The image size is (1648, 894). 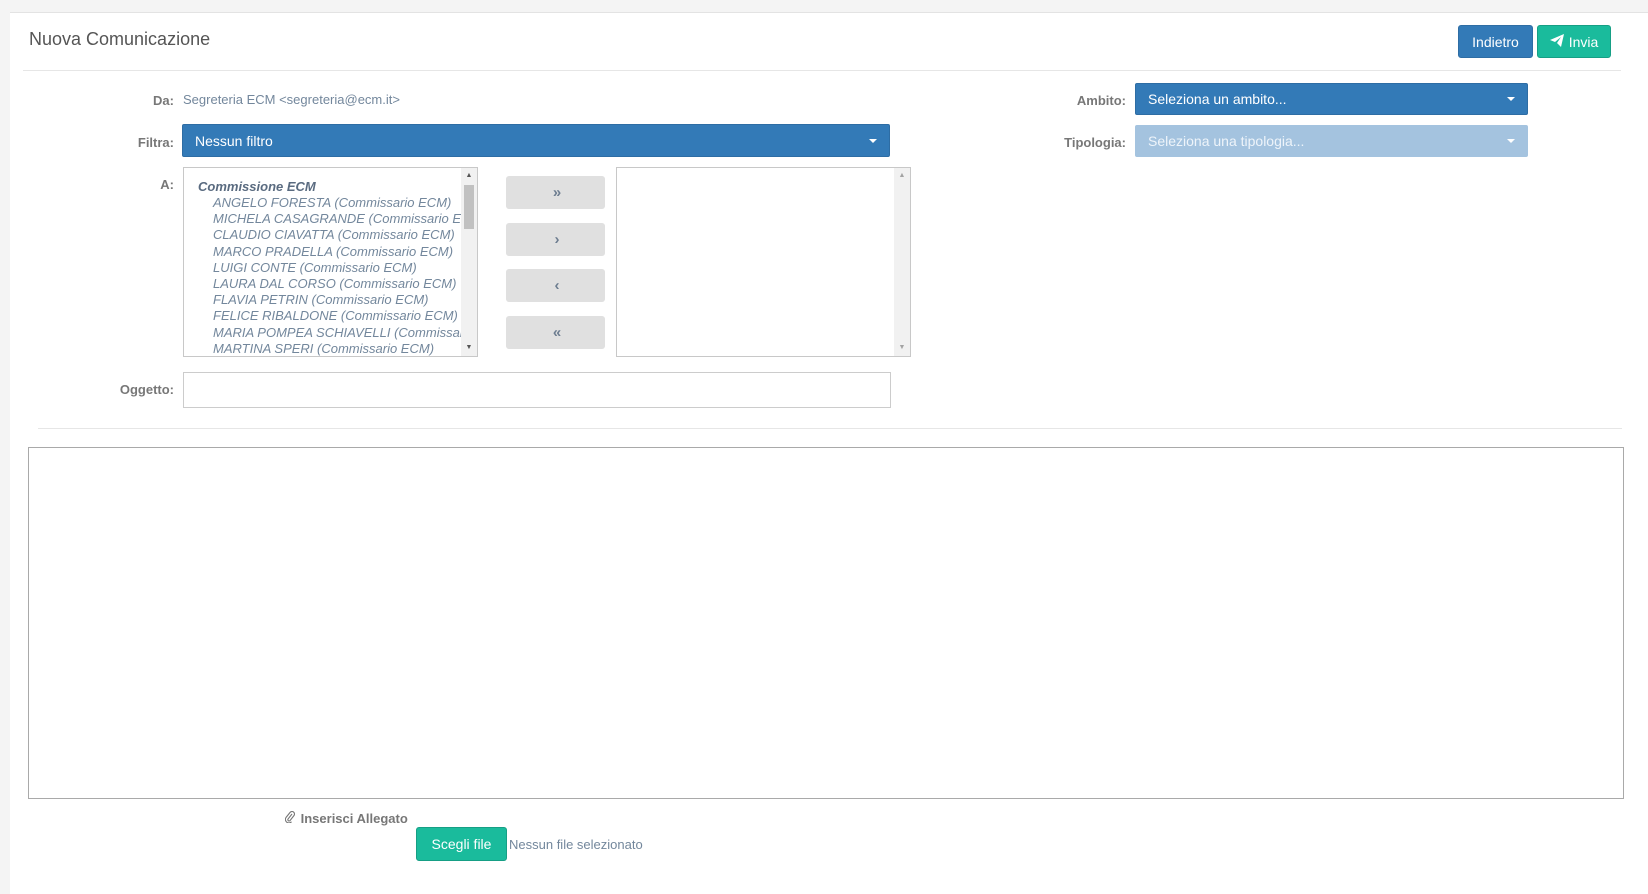 I want to click on recipient-option: MARTINA SPERI (Commissario ECM), so click(x=322, y=348).